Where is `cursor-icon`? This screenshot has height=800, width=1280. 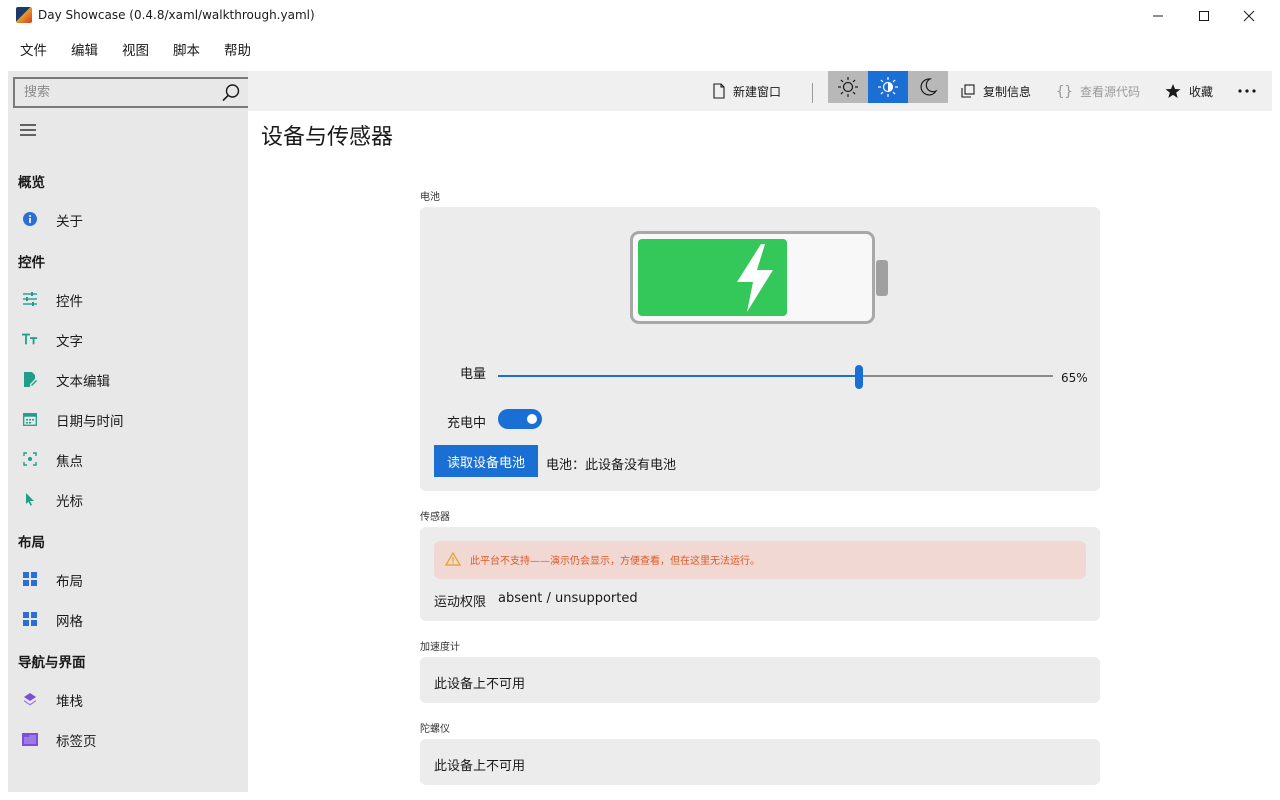 cursor-icon is located at coordinates (30, 499).